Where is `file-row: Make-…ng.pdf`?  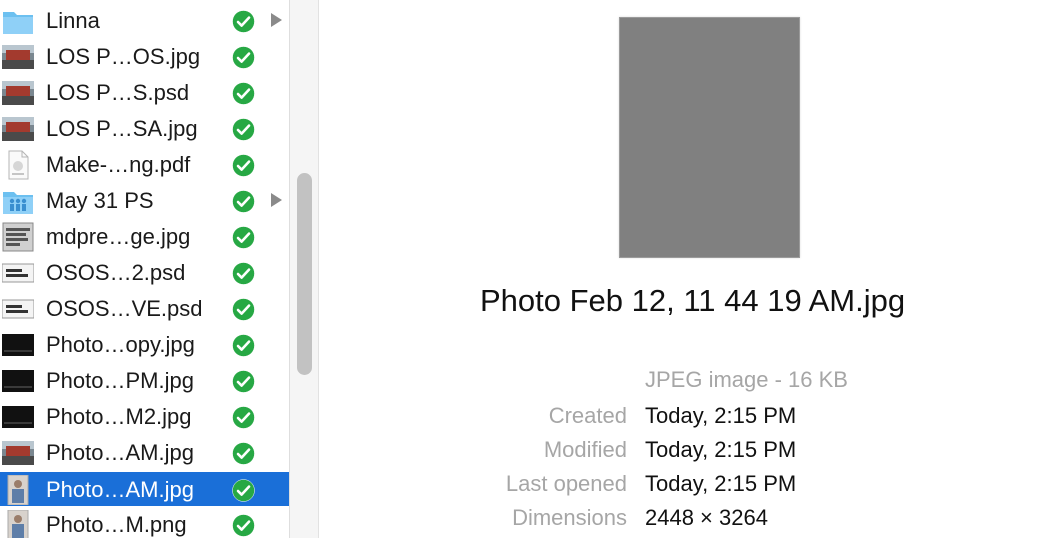
file-row: Make-…ng.pdf is located at coordinates (144, 165).